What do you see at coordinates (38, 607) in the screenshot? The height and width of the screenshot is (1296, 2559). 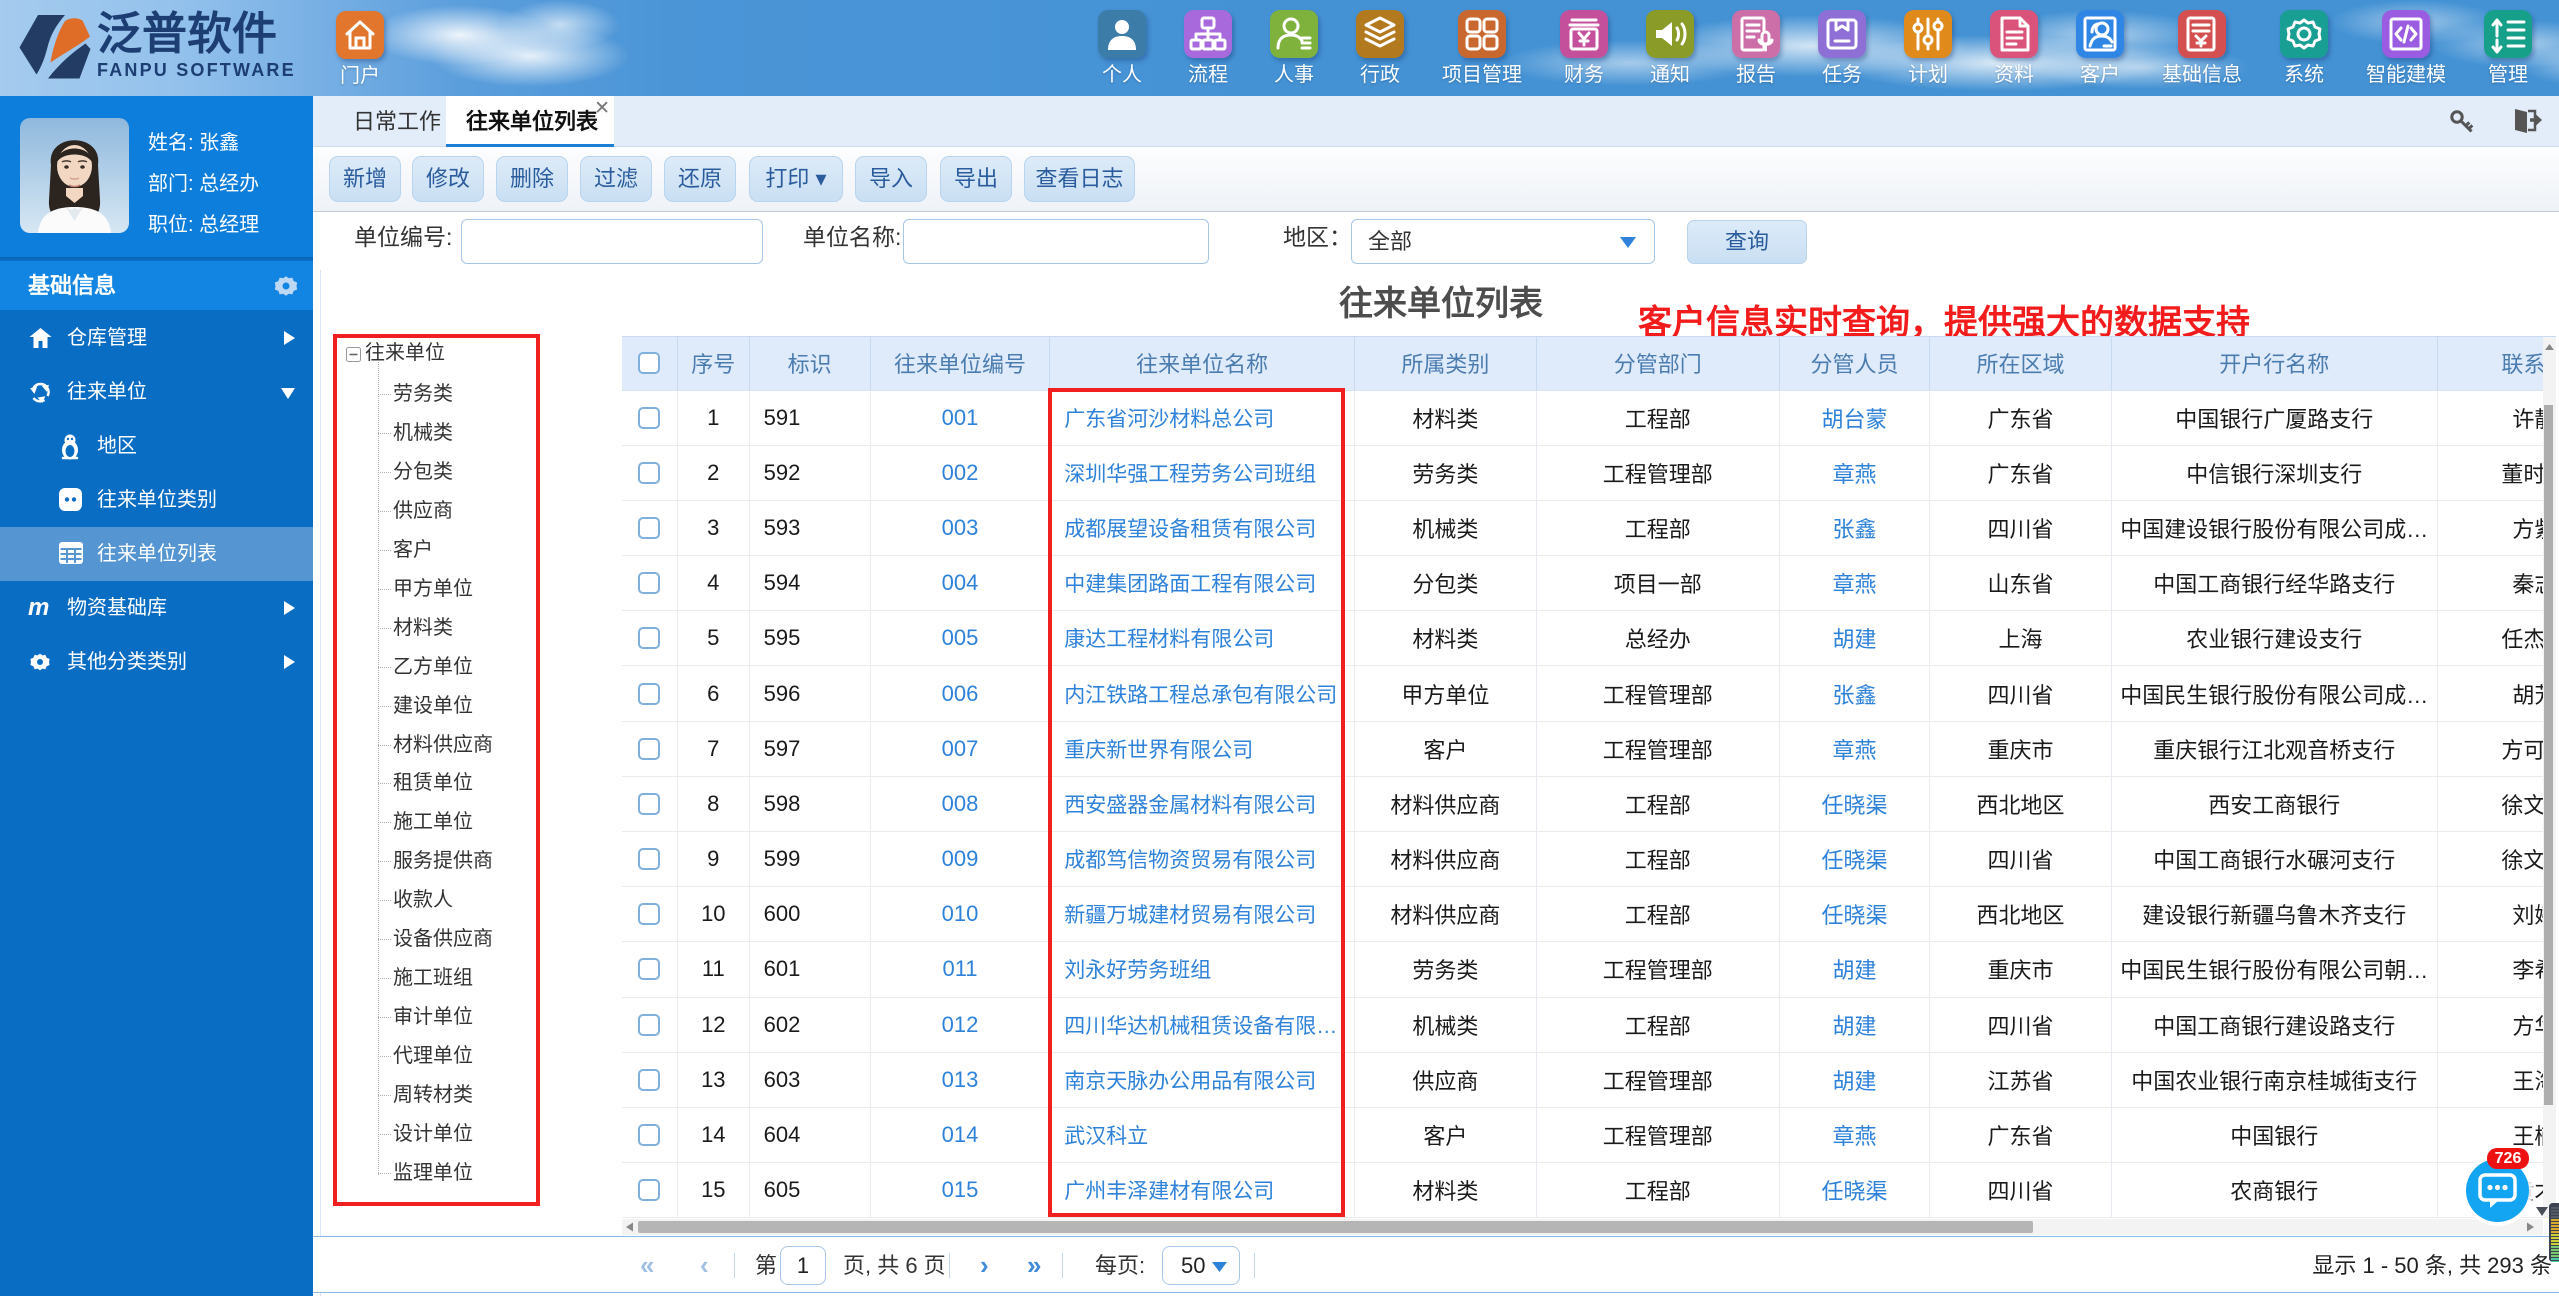 I see `svg-text: m` at bounding box center [38, 607].